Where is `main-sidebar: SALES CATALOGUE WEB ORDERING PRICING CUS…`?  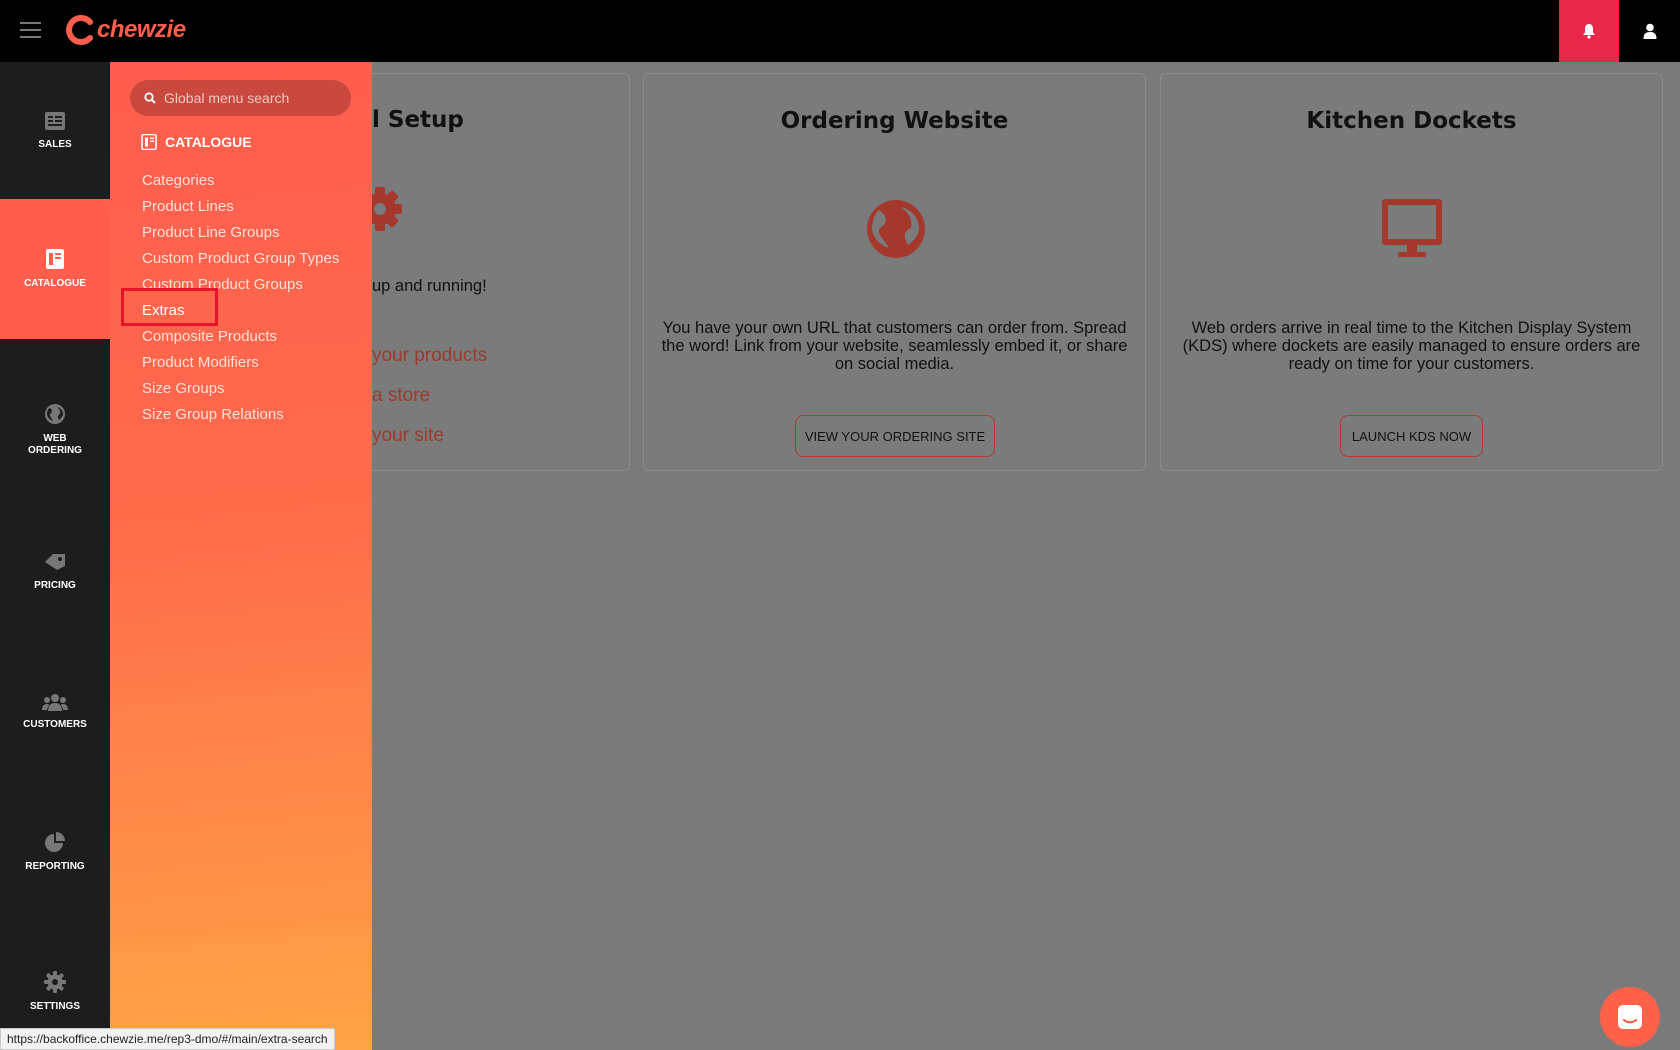
main-sidebar: SALES CATALOGUE WEB ORDERING PRICING CUS… is located at coordinates (55, 556).